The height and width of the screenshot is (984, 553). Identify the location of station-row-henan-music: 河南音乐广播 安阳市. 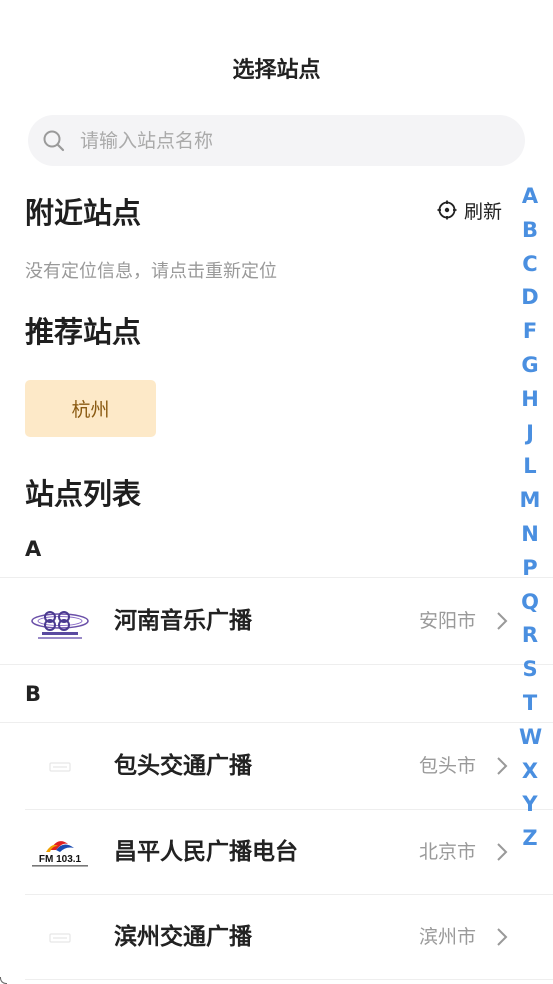
(260, 621).